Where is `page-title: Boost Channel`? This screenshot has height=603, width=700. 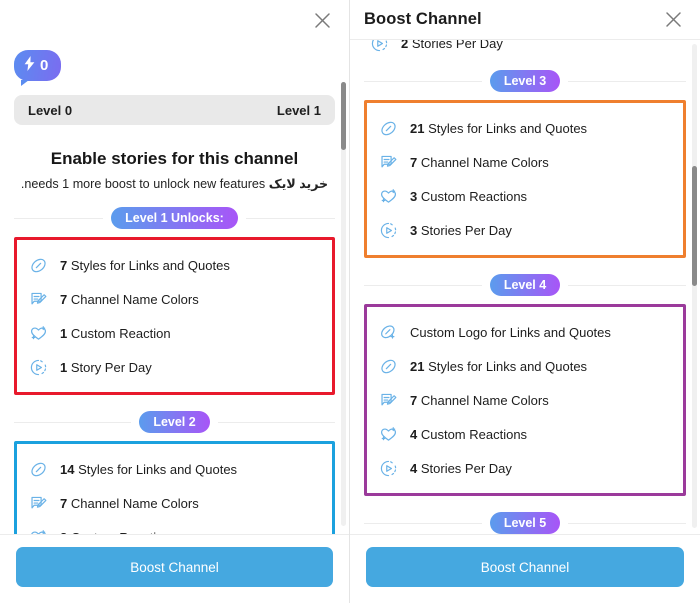 page-title: Boost Channel is located at coordinates (423, 19).